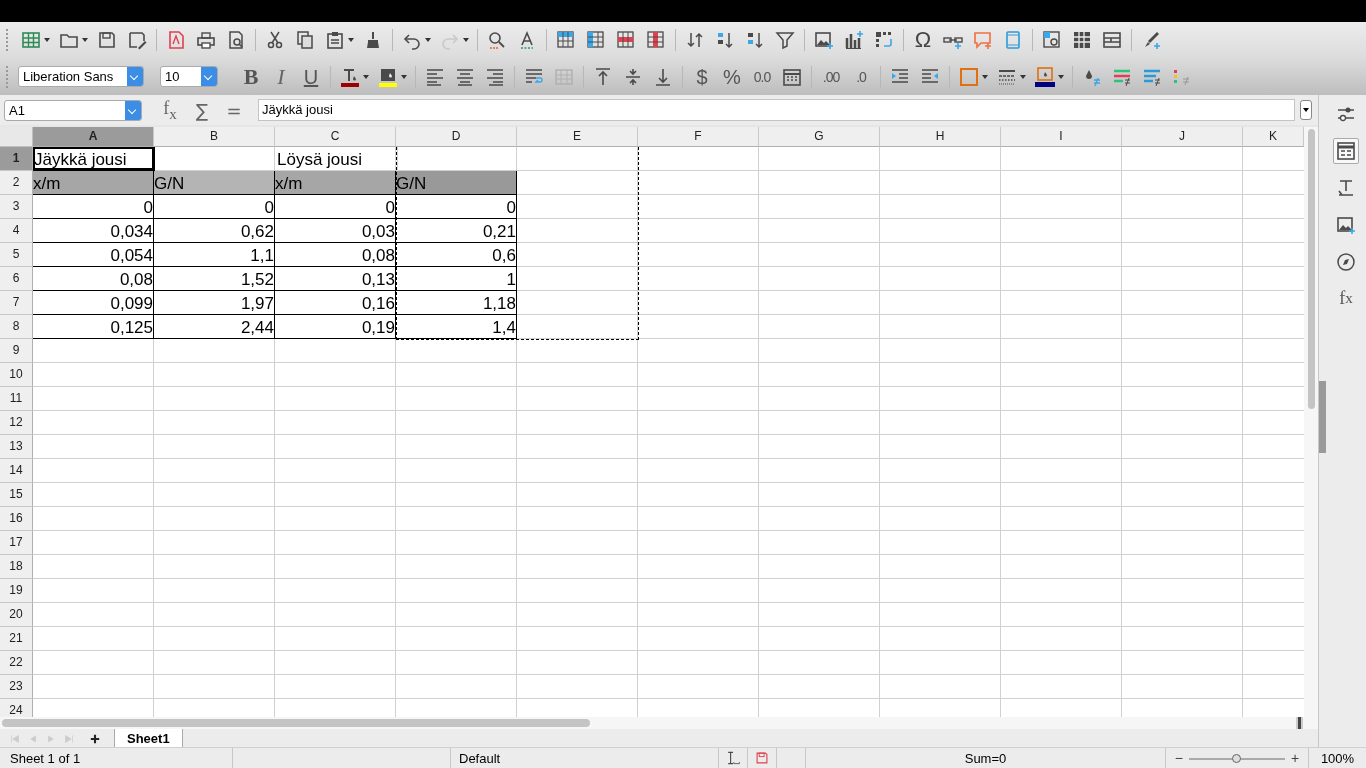 The width and height of the screenshot is (1366, 768). I want to click on clipboard-icon, so click(335, 40).